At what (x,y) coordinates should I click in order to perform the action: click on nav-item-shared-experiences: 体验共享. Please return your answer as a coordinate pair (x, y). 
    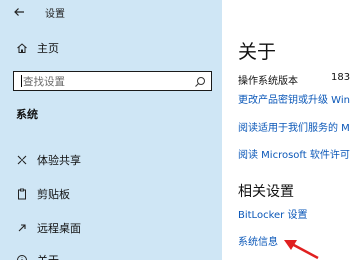
    Looking at the image, I should click on (111, 160).